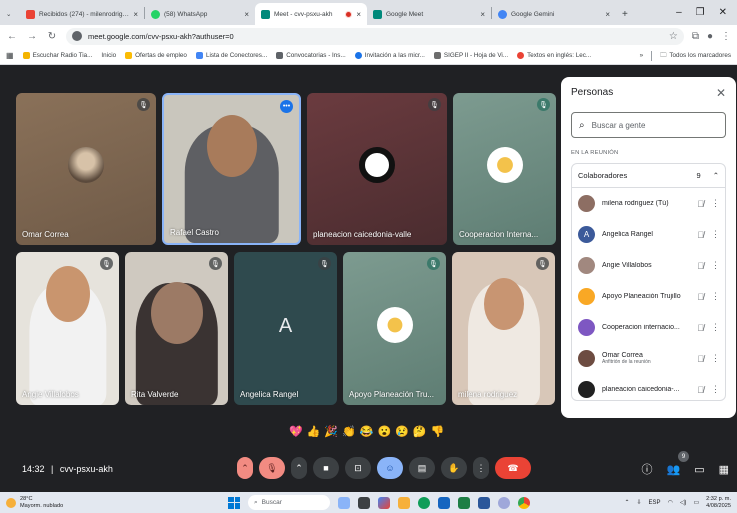  What do you see at coordinates (404, 502) in the screenshot?
I see `file-explorer-icon` at bounding box center [404, 502].